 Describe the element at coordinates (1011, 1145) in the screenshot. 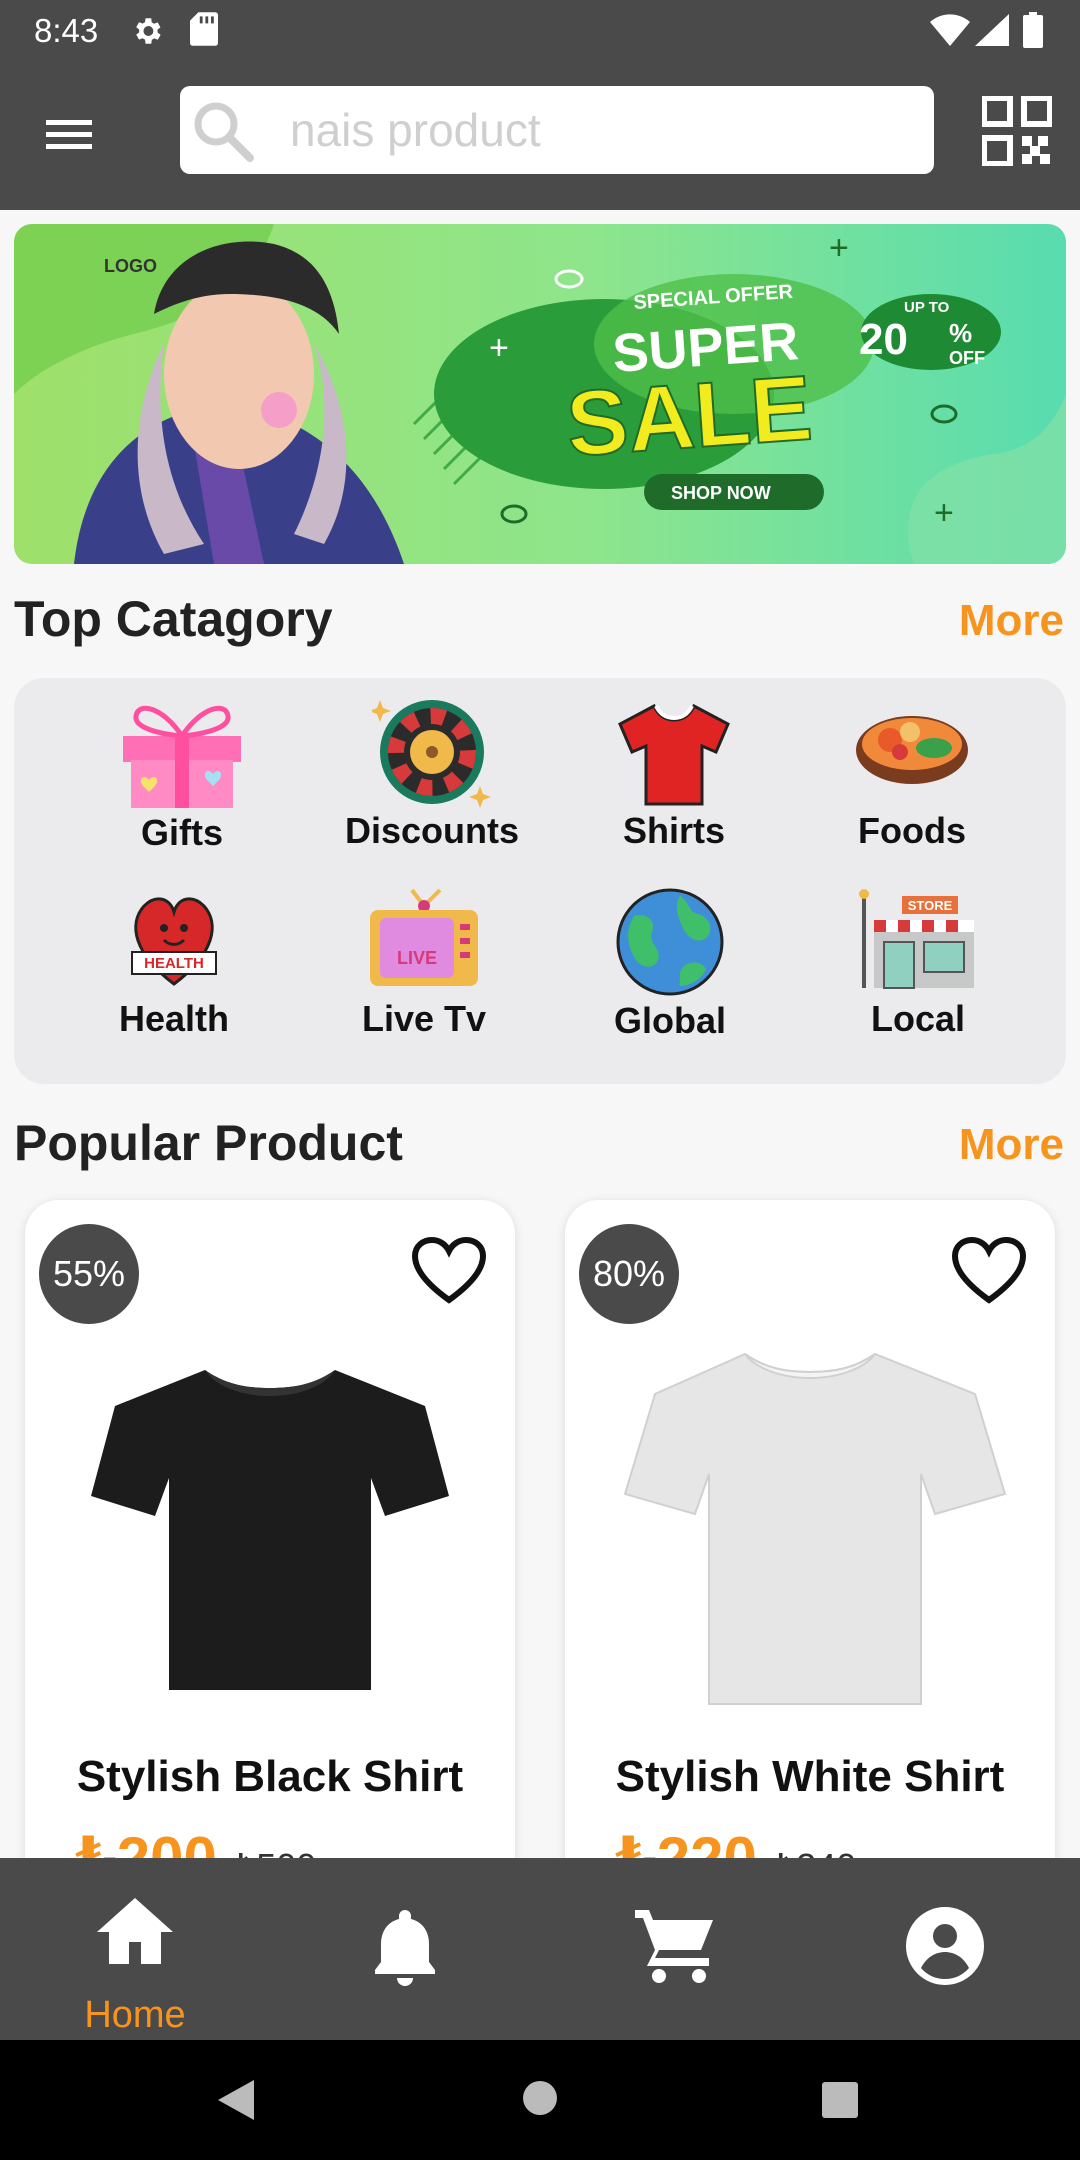

I see `popular-product-more-link: More` at that location.